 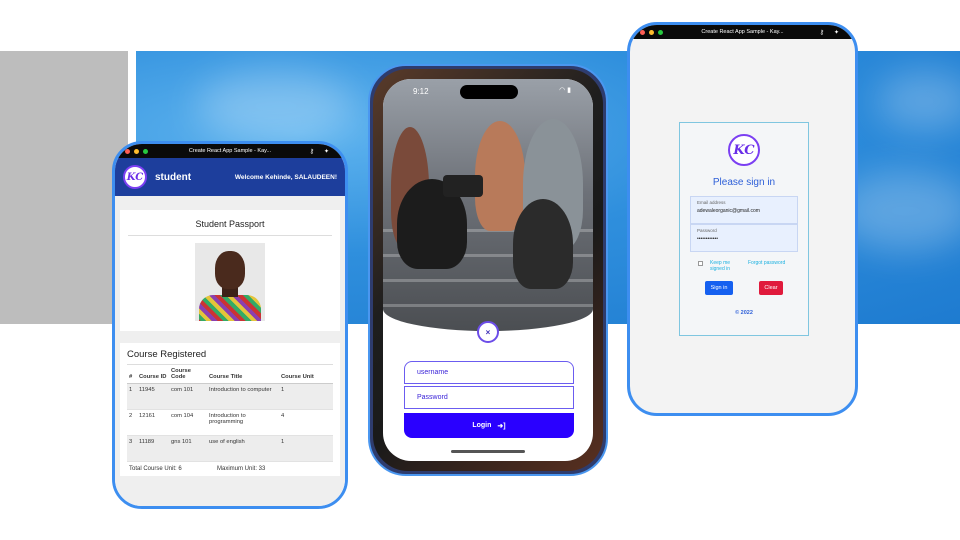 I want to click on username-input: username, so click(x=489, y=372).